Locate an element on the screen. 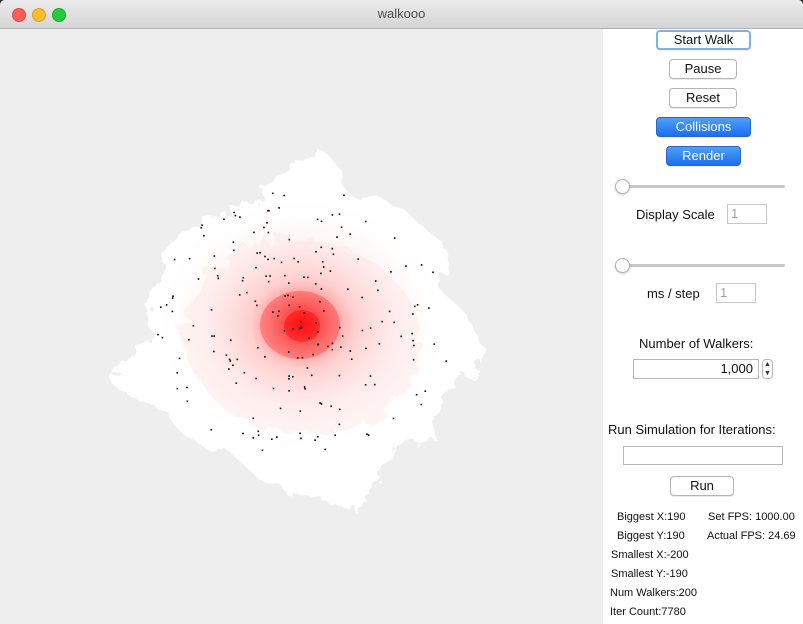 Image resolution: width=803 pixels, height=624 pixels. num-walkers-field: 1,000 is located at coordinates (696, 369).